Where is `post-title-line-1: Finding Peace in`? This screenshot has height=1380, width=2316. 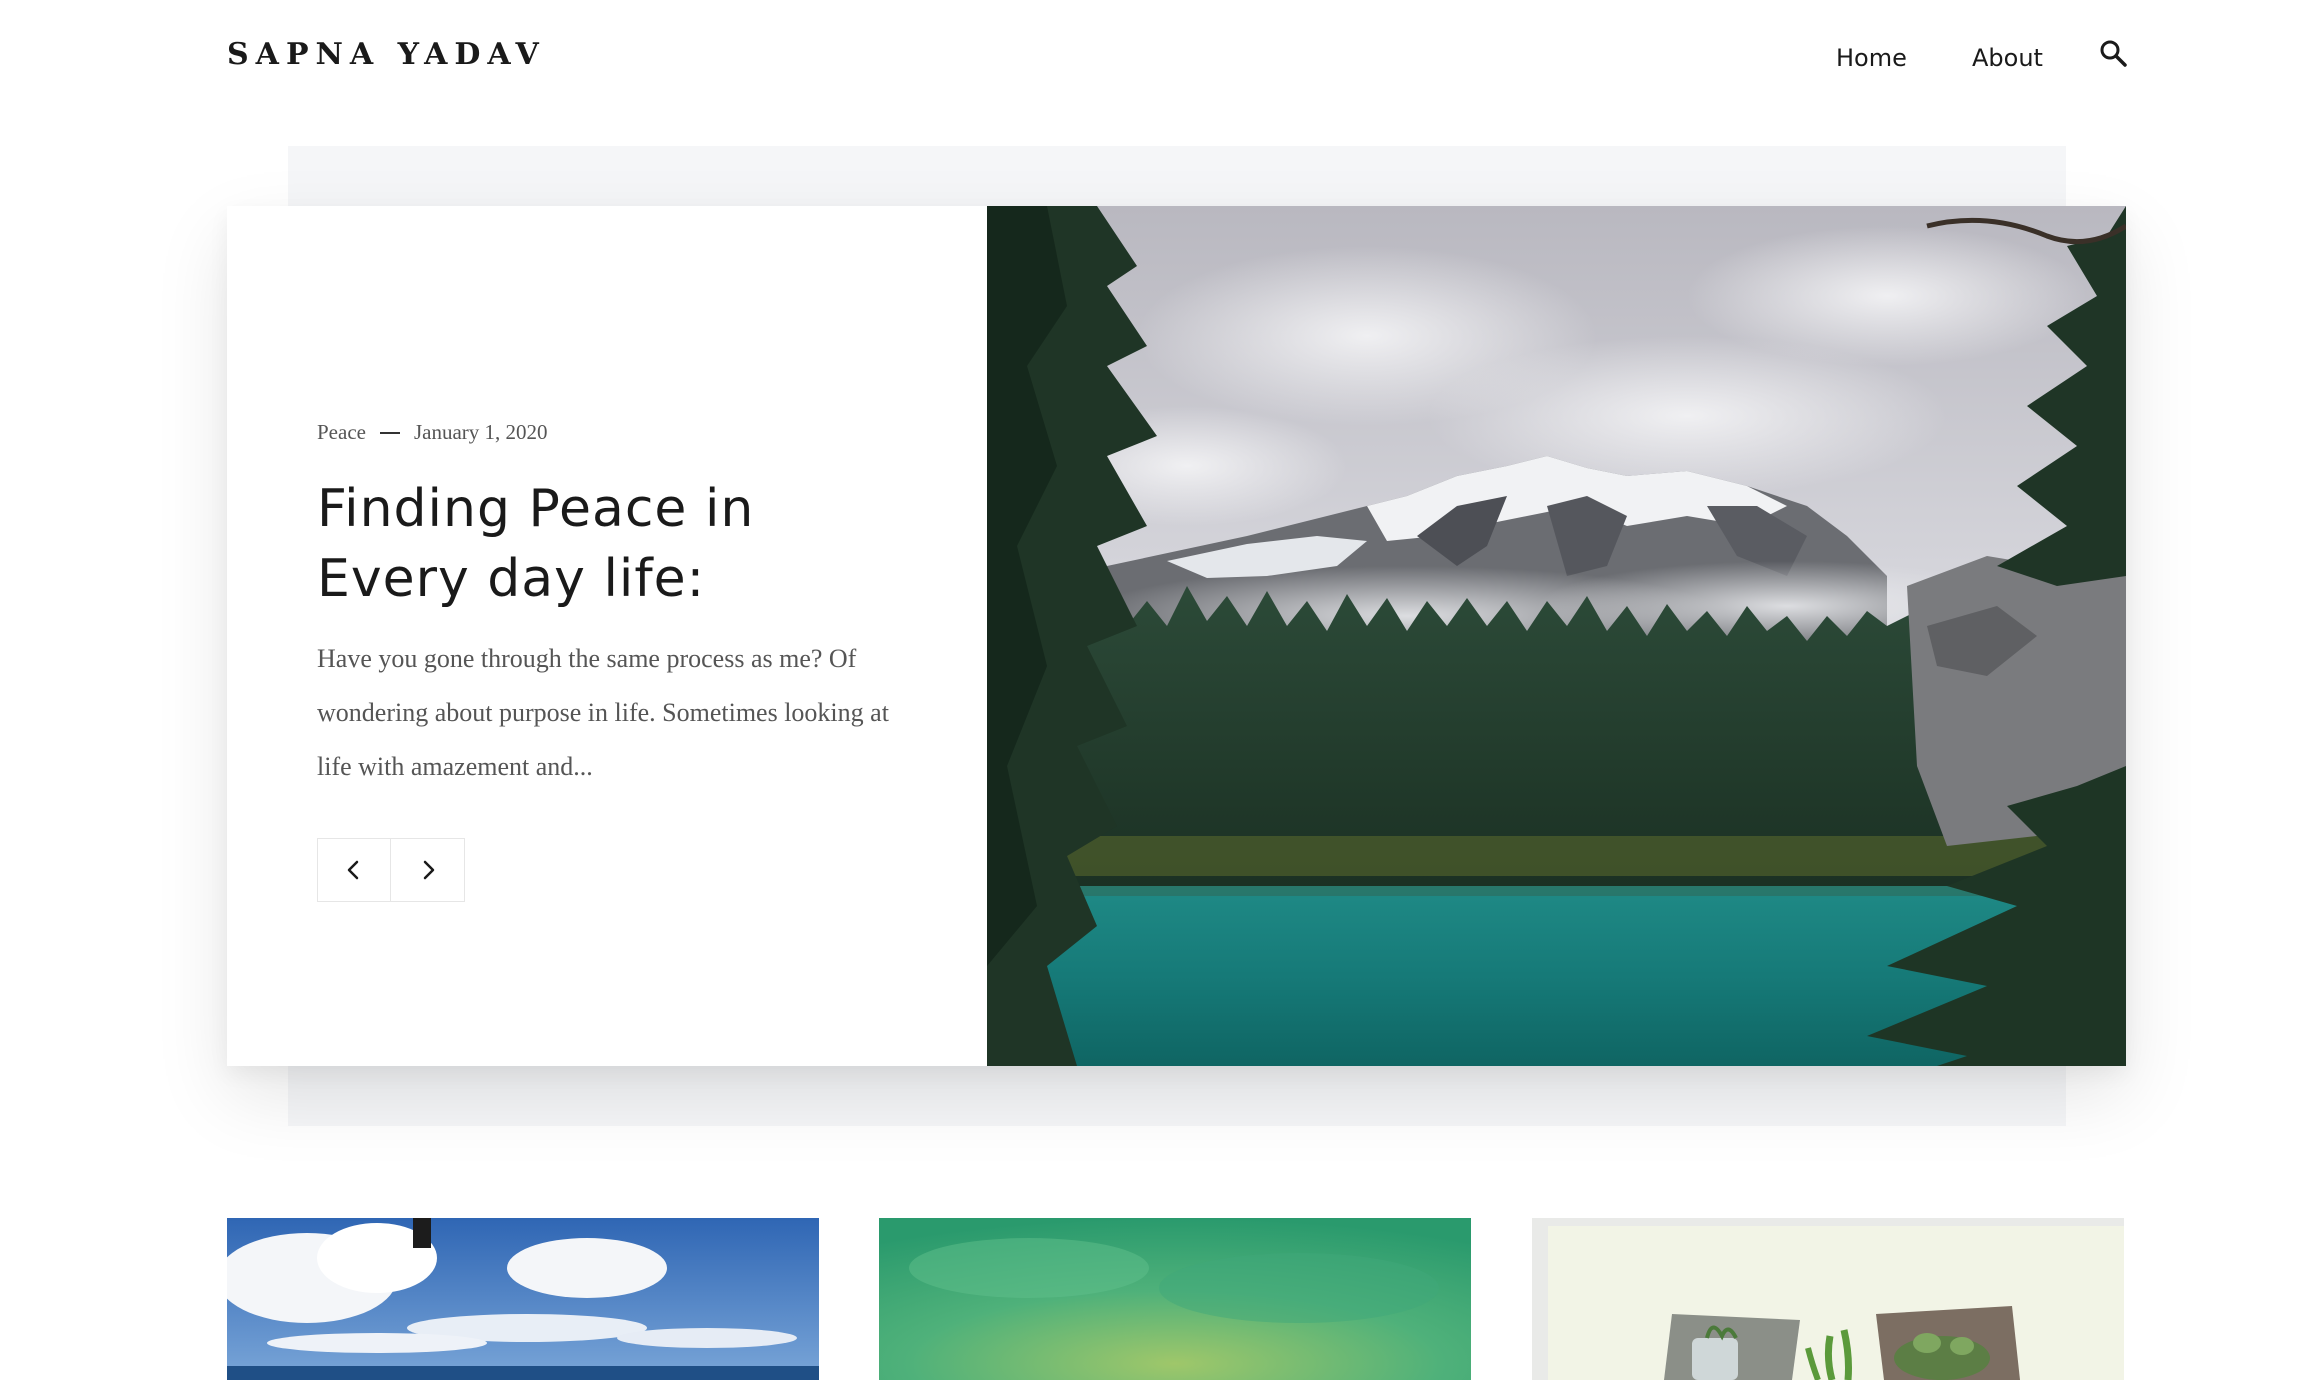
post-title-line-1: Finding Peace in is located at coordinates (536, 509).